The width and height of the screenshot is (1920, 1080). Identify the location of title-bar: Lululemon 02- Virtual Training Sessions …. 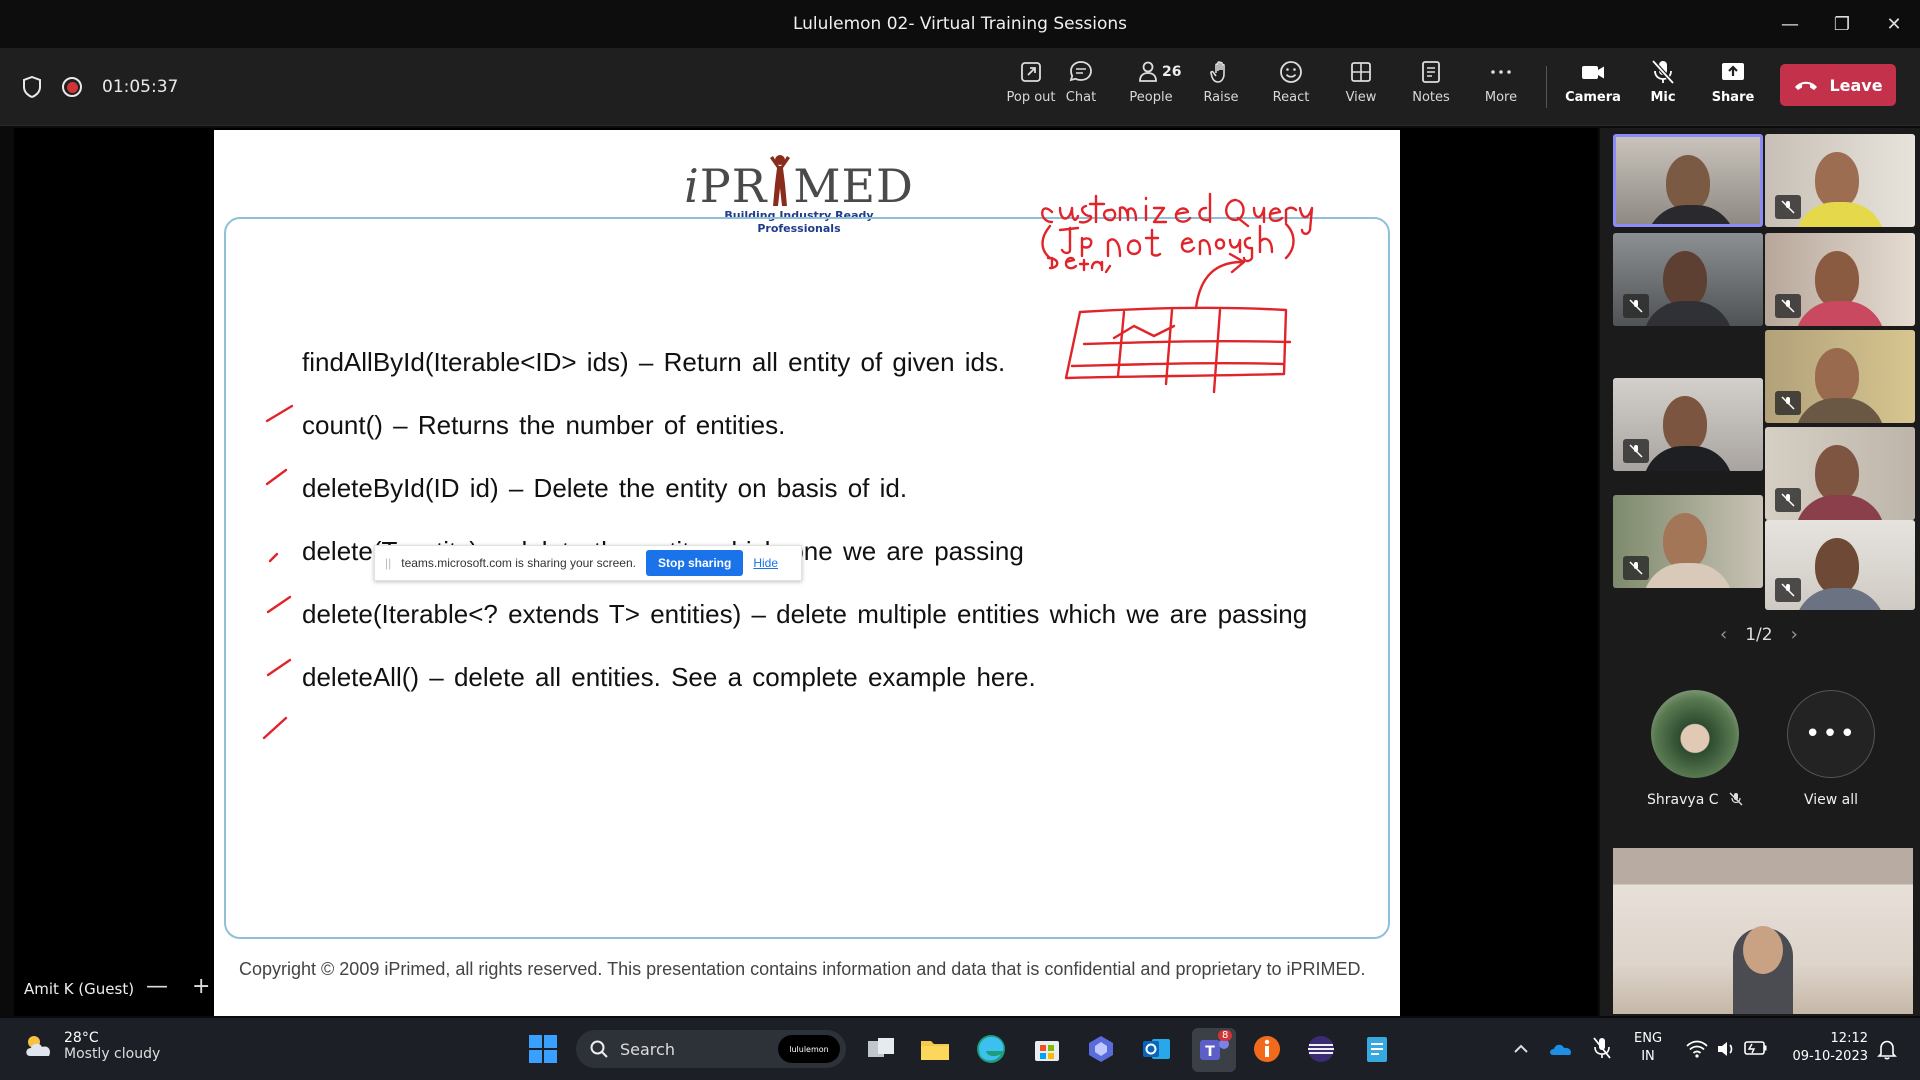
(960, 24).